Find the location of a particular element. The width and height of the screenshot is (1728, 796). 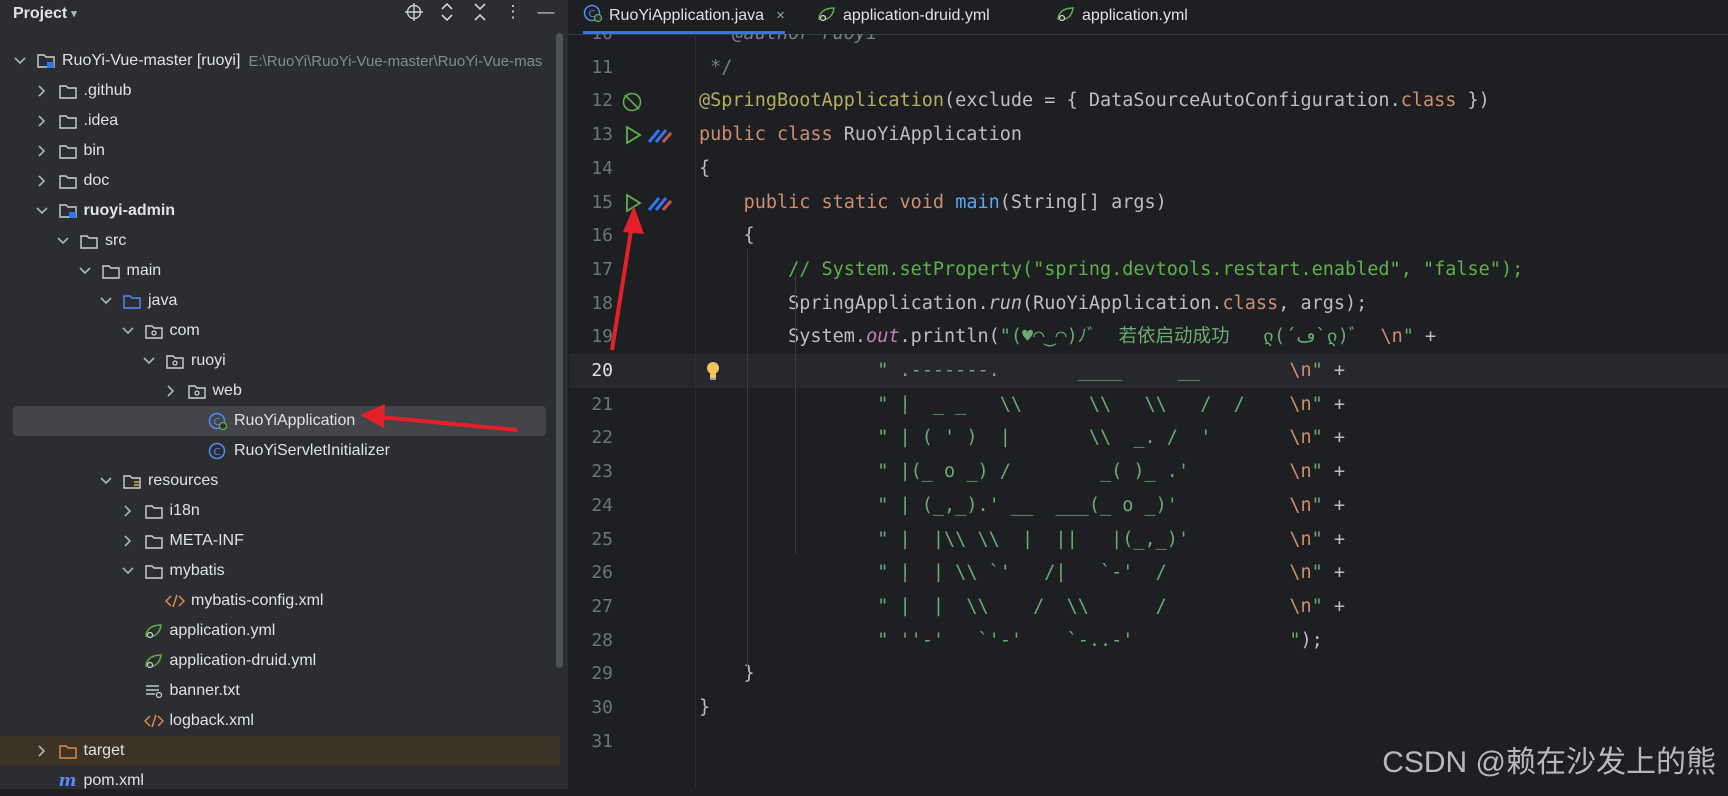

tab-application-yml: application.yml is located at coordinates (1122, 16).